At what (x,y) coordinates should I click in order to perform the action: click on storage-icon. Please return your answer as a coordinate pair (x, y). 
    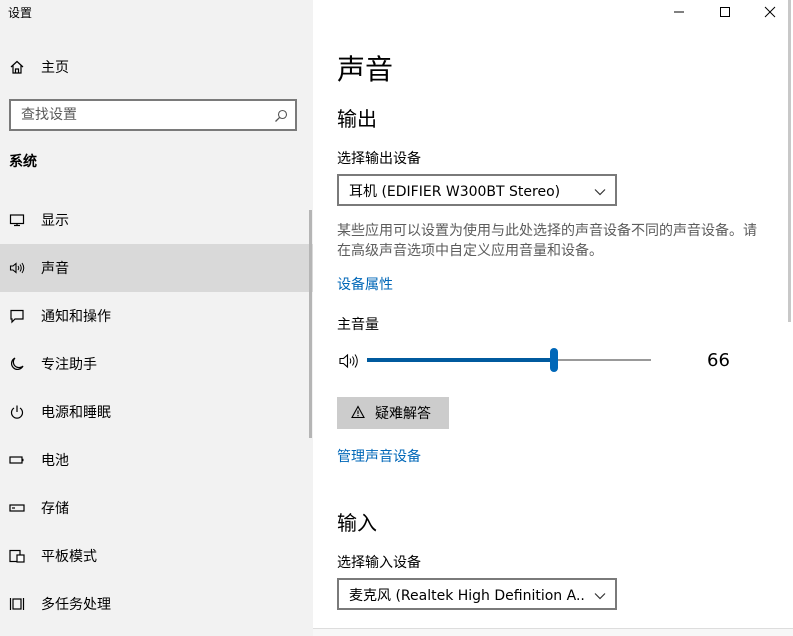
    Looking at the image, I should click on (17, 508).